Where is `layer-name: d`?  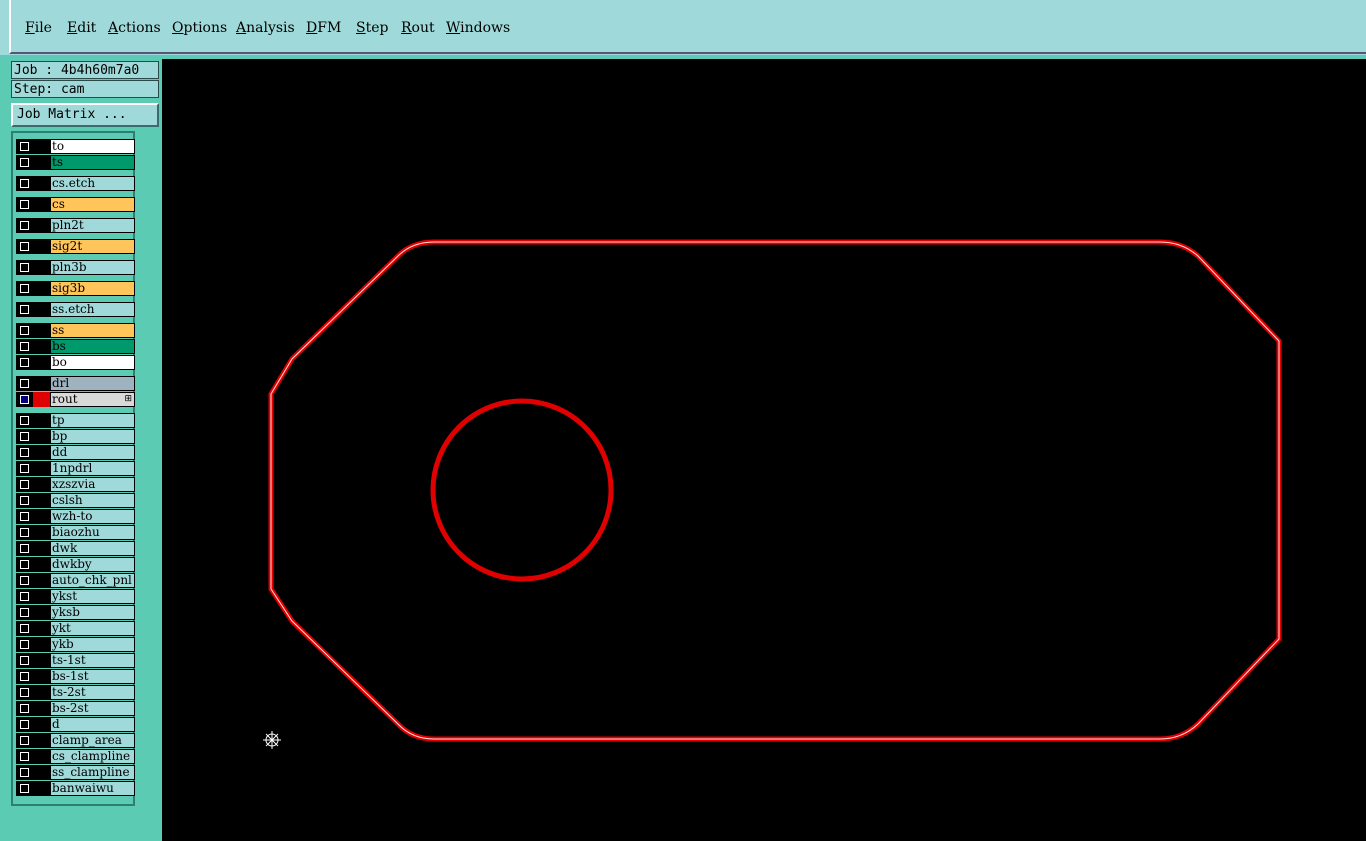 layer-name: d is located at coordinates (92, 724).